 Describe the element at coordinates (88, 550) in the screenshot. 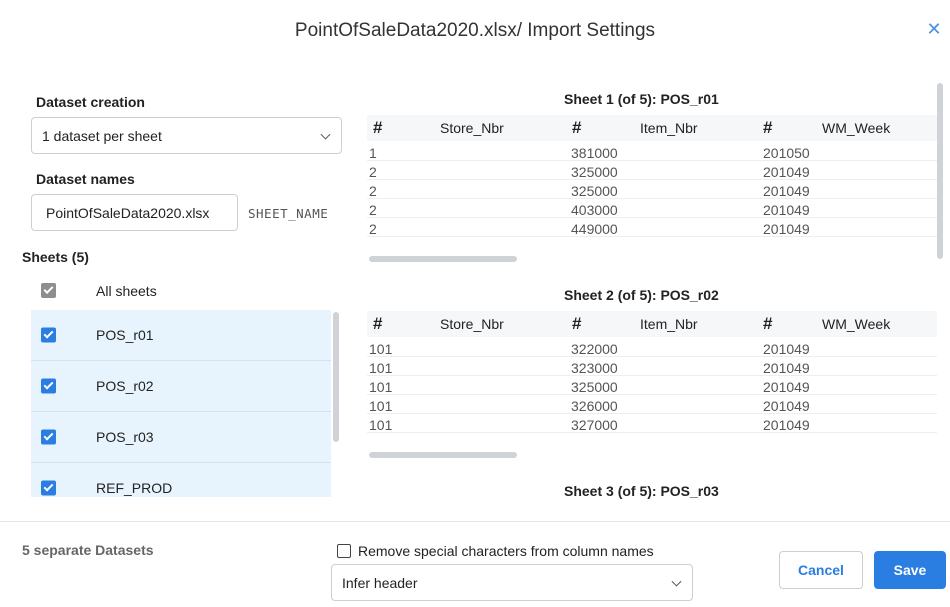

I see `datasets-count-status: 5 separate Datasets` at that location.